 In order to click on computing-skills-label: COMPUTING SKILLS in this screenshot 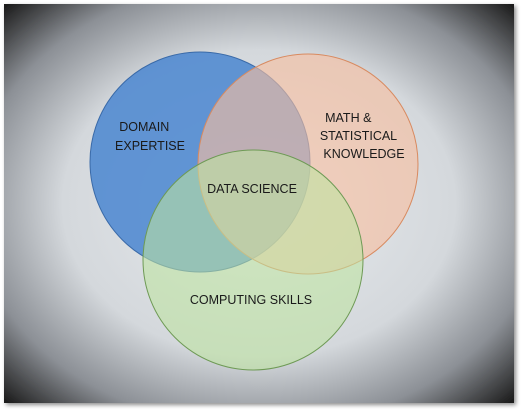, I will do `click(251, 300)`.